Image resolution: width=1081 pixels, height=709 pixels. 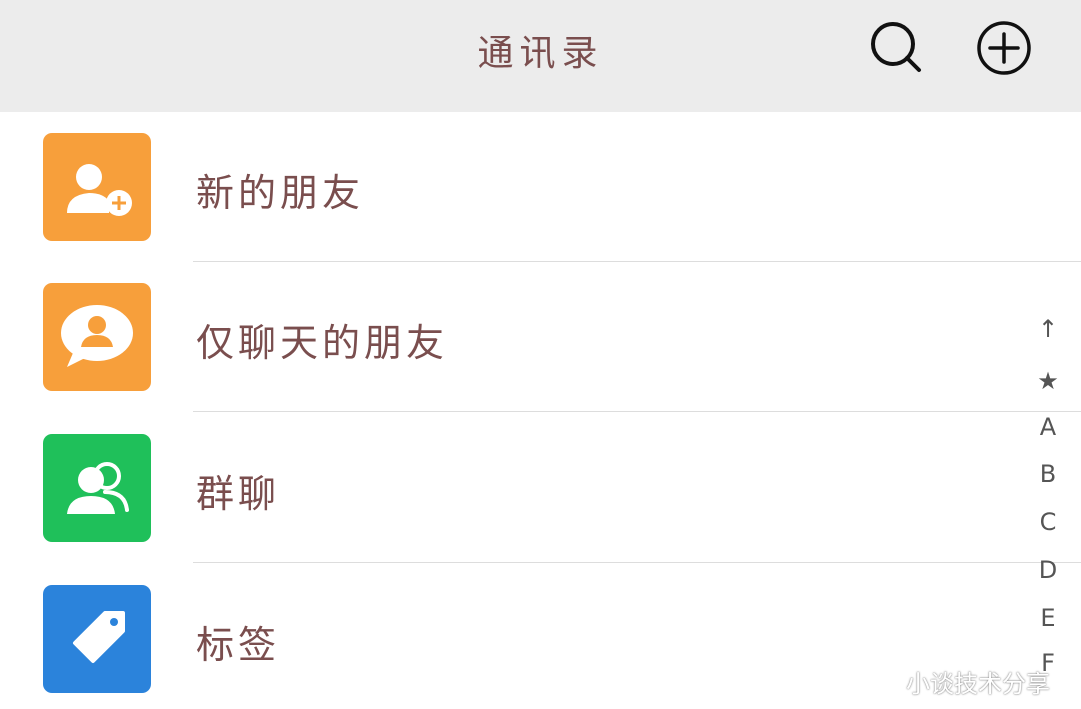 What do you see at coordinates (97, 337) in the screenshot?
I see `chat-only-friend-icon` at bounding box center [97, 337].